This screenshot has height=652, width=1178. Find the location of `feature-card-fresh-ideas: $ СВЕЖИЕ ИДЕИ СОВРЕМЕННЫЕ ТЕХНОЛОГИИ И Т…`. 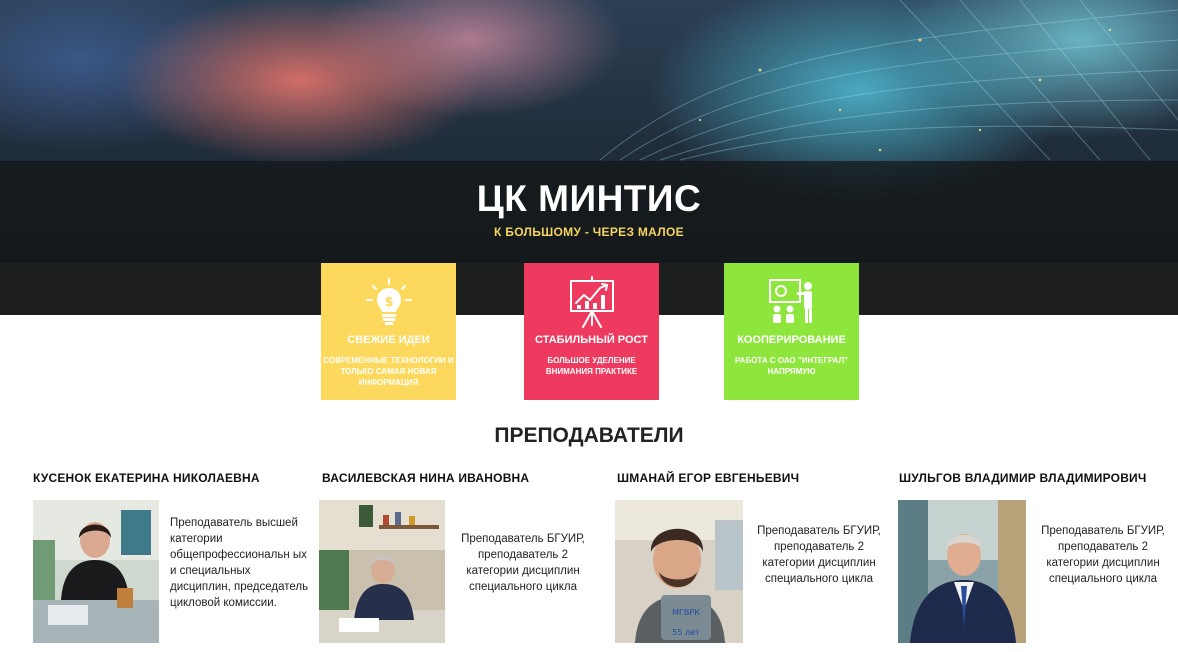

feature-card-fresh-ideas: $ СВЕЖИЕ ИДЕИ СОВРЕМЕННЫЕ ТЕХНОЛОГИИ И Т… is located at coordinates (388, 331).